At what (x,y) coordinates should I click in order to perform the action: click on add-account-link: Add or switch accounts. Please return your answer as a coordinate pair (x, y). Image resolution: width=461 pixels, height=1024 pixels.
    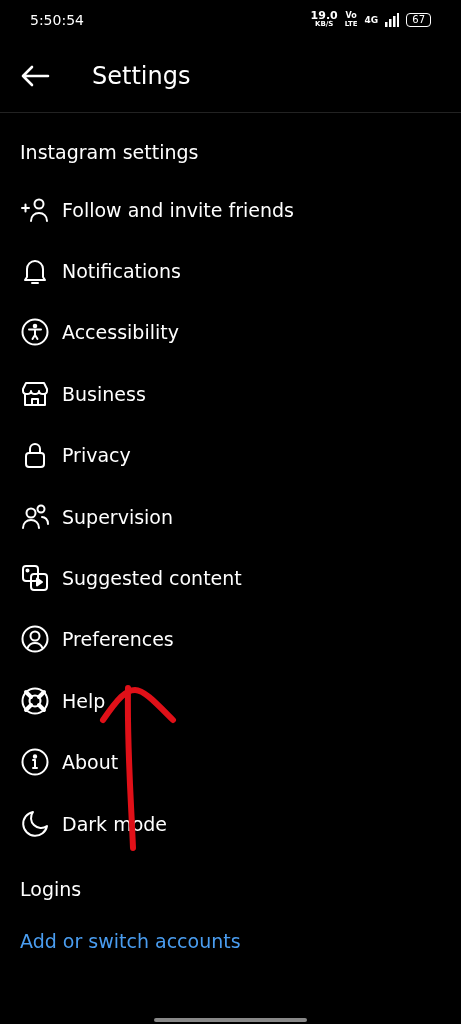
    Looking at the image, I should click on (130, 941).